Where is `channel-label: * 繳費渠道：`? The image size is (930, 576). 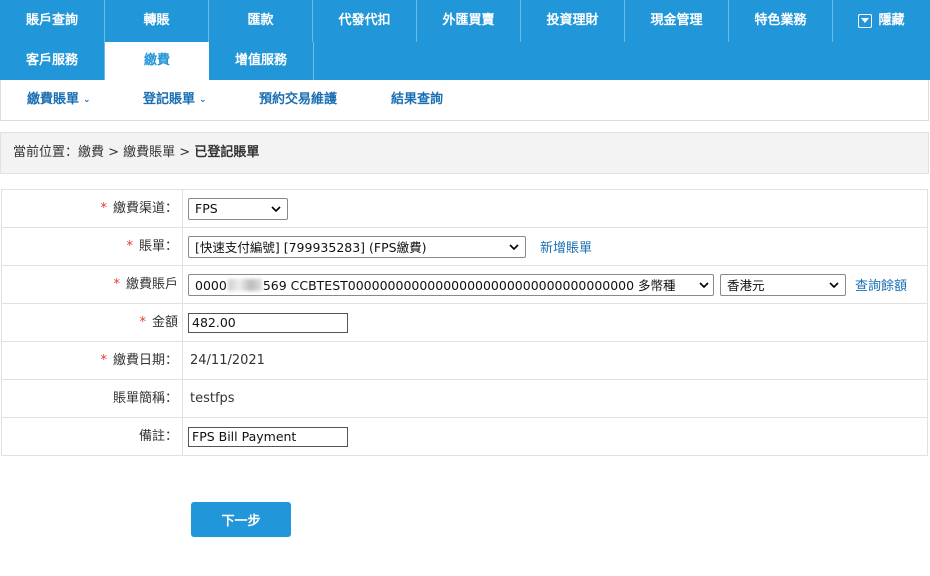 channel-label: * 繳費渠道： is located at coordinates (92, 208).